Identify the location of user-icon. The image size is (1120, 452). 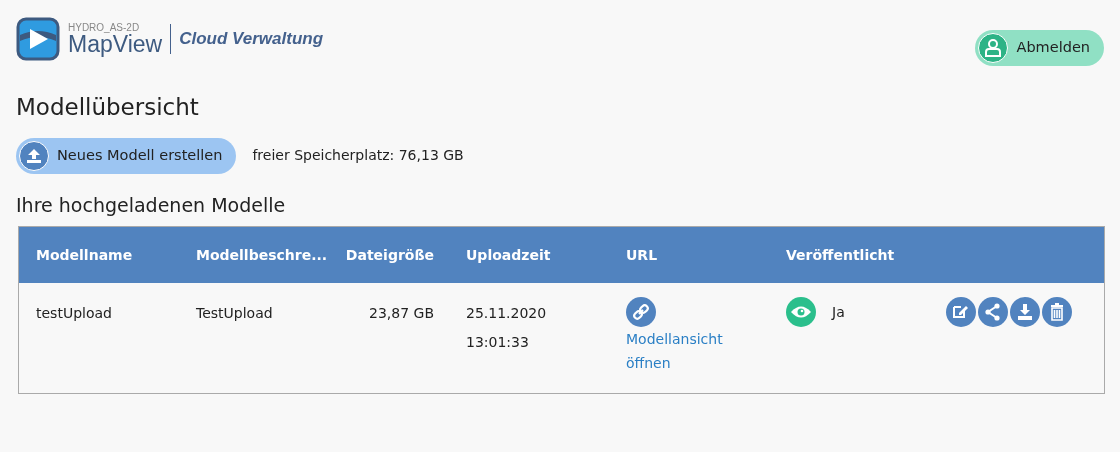
(993, 48).